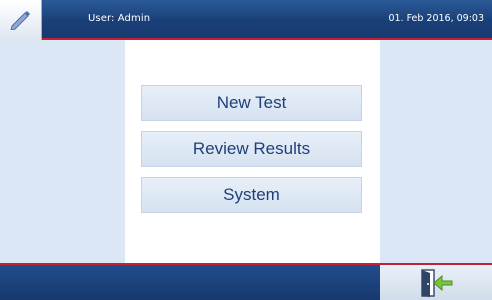  What do you see at coordinates (251, 103) in the screenshot?
I see `new-test-button: New Test` at bounding box center [251, 103].